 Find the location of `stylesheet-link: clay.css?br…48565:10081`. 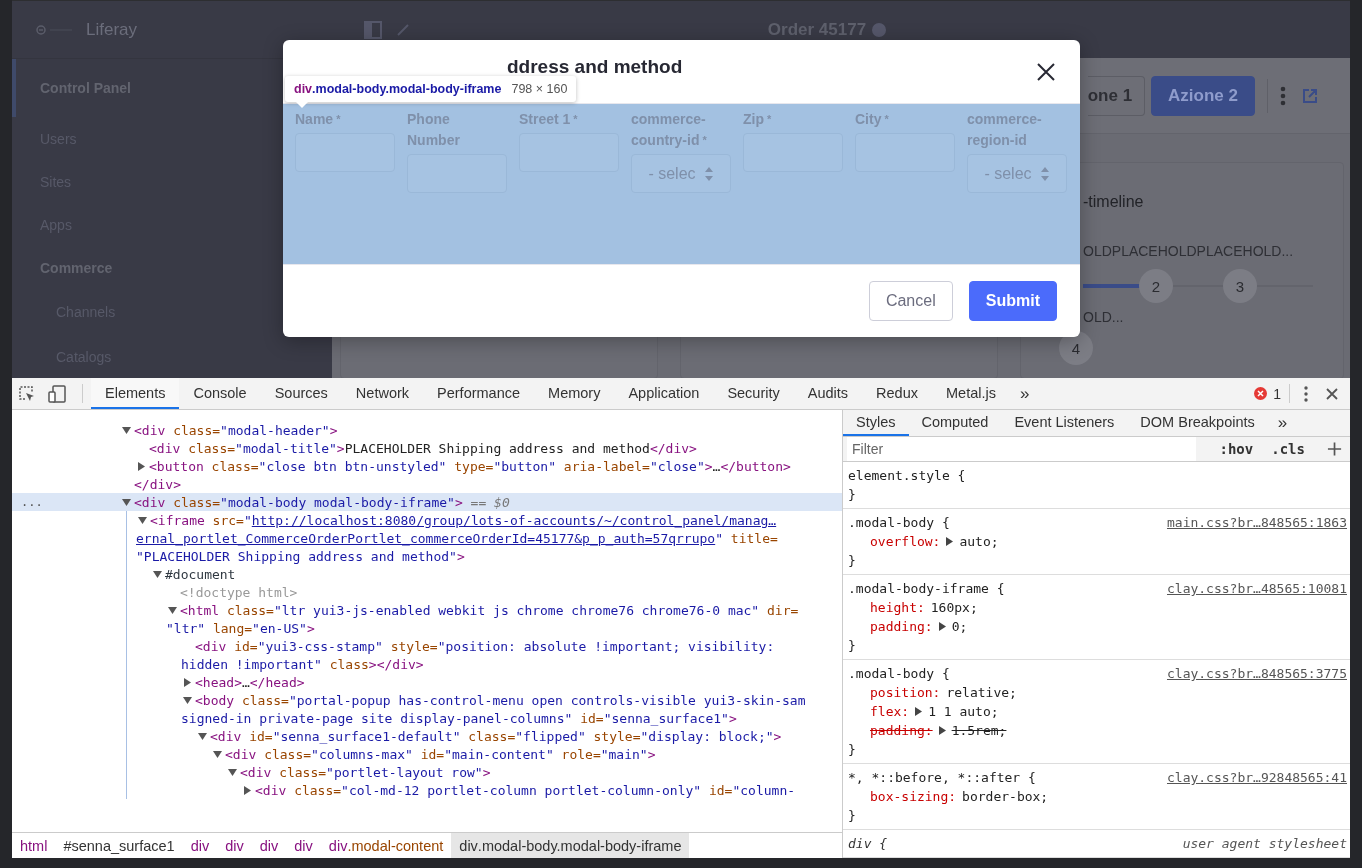

stylesheet-link: clay.css?br…48565:10081 is located at coordinates (1257, 588).